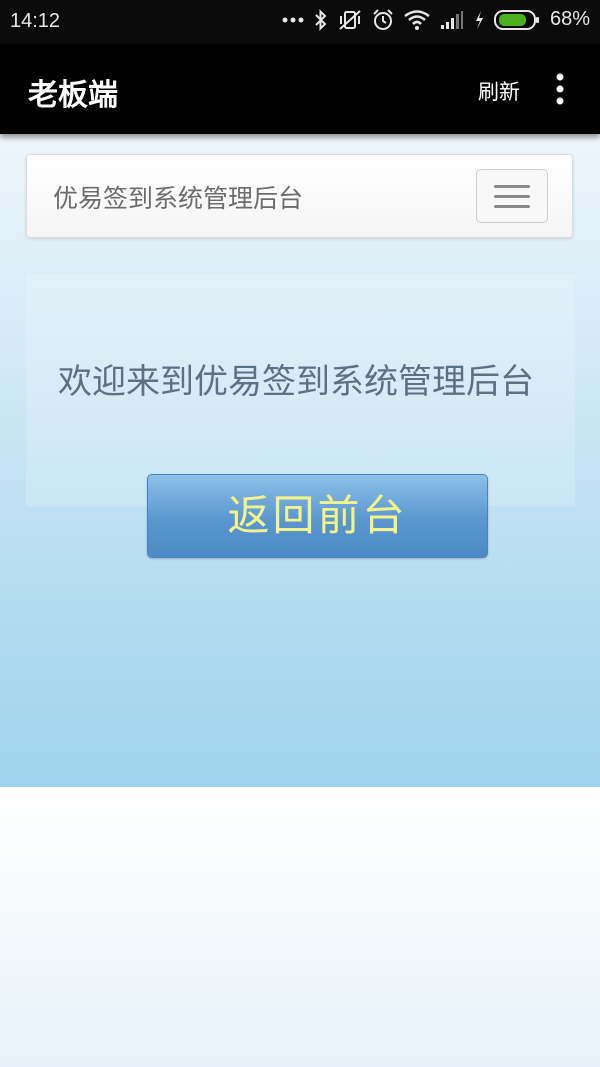 The image size is (600, 1067). Describe the element at coordinates (73, 95) in the screenshot. I see `app-title: 老板端` at that location.